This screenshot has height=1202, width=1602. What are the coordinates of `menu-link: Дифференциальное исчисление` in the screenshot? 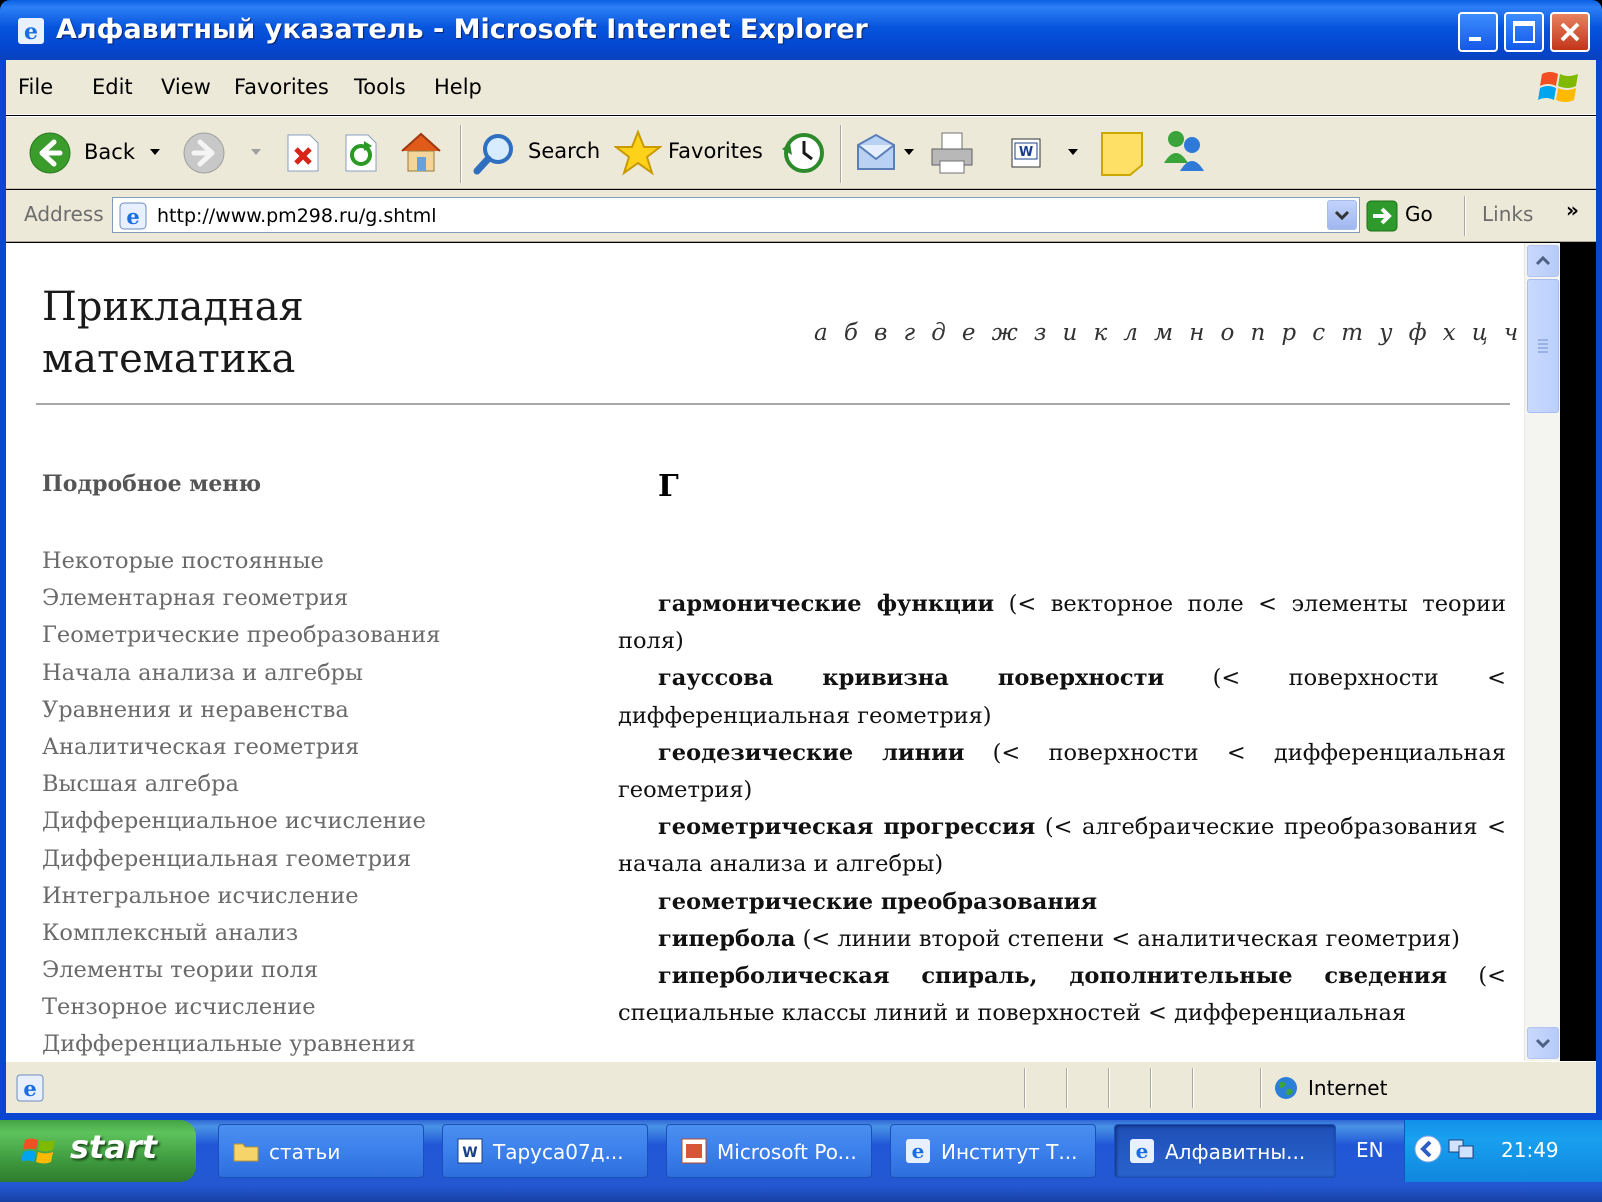 It's located at (241, 821).